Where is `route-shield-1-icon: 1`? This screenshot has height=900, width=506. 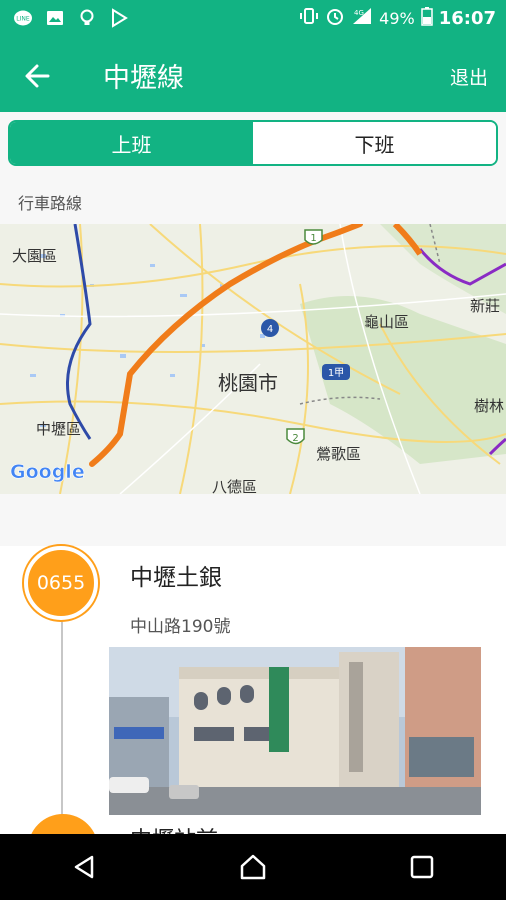
route-shield-1-icon: 1 is located at coordinates (313, 237).